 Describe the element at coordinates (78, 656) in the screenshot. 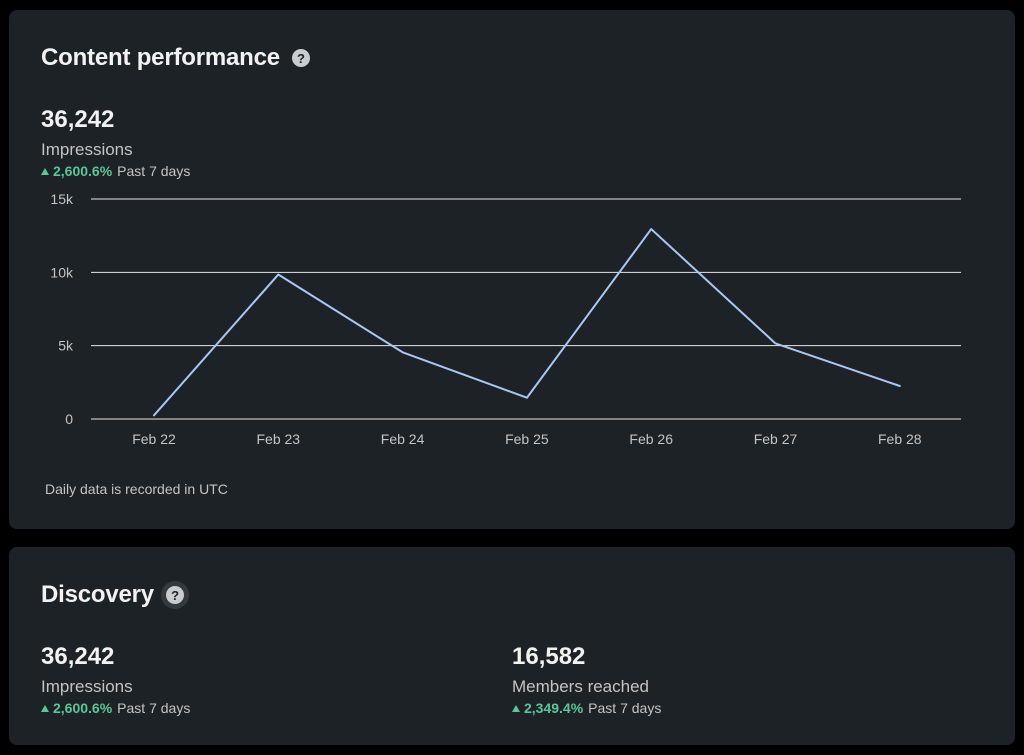

I see `metric-value: 36,242` at that location.